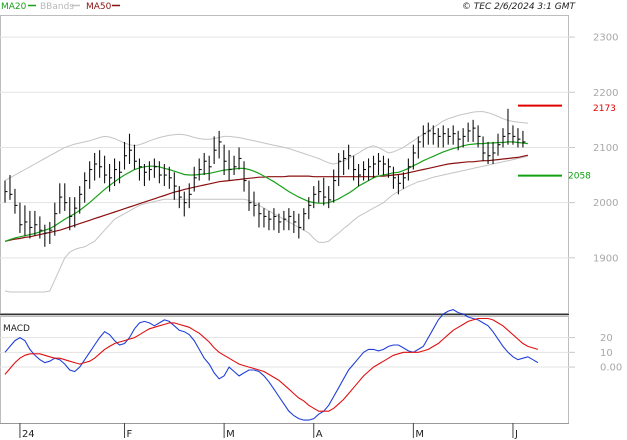  Describe the element at coordinates (14, 7) in the screenshot. I see `legend-ma20-label: MA20` at that location.